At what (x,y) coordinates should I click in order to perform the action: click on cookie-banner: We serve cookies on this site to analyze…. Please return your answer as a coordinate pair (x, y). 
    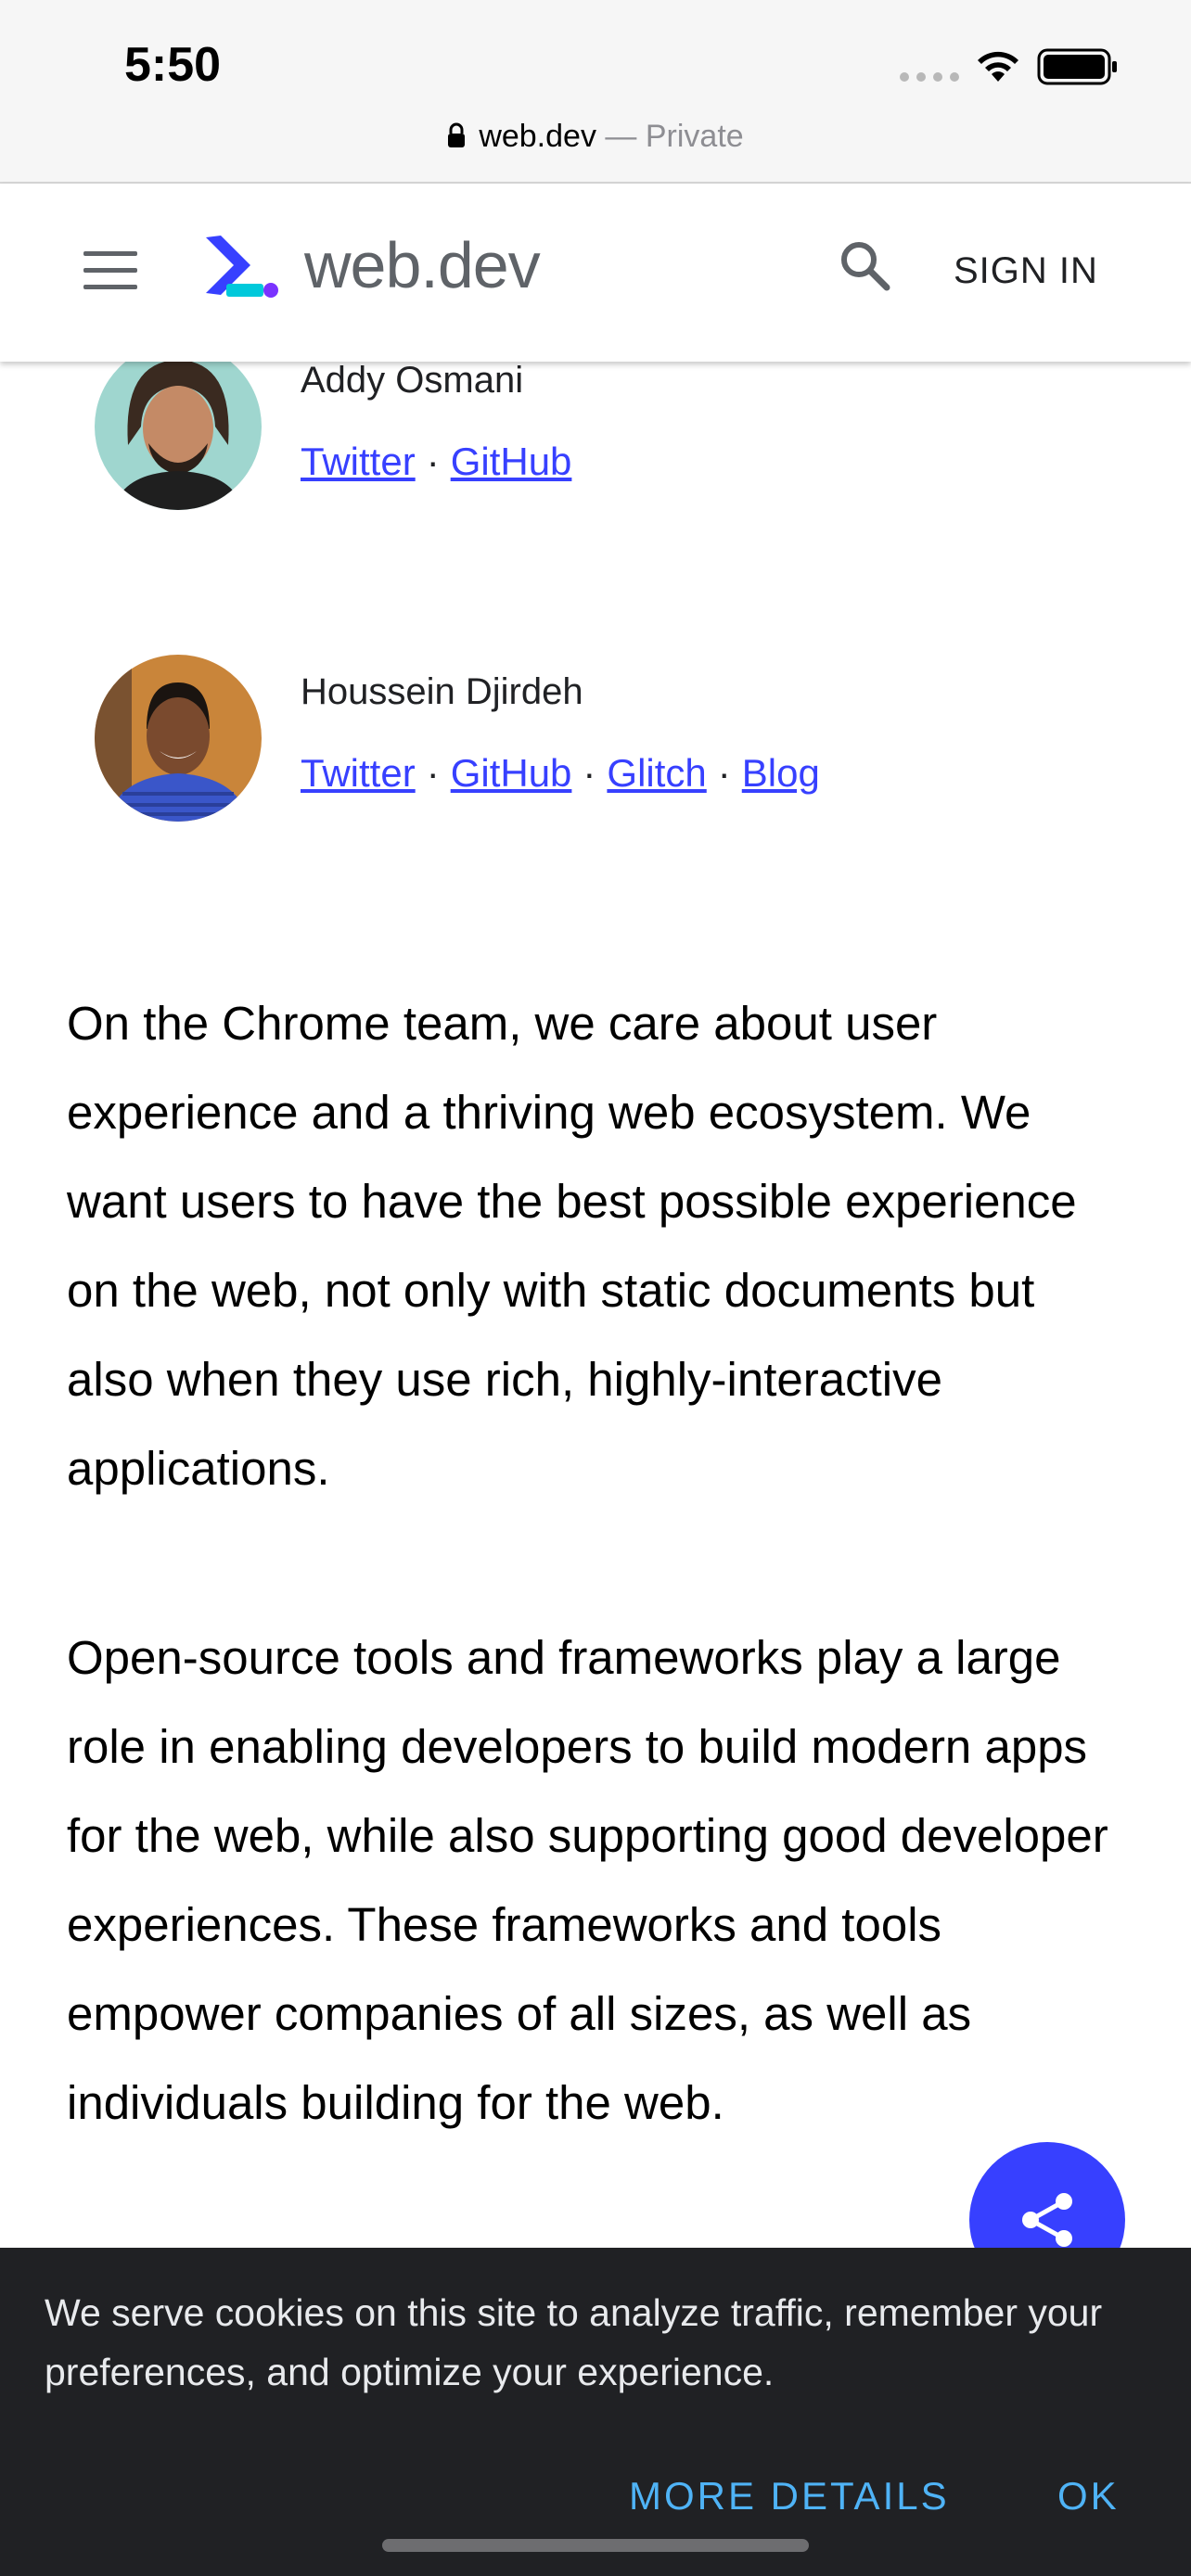
    Looking at the image, I should click on (595, 2412).